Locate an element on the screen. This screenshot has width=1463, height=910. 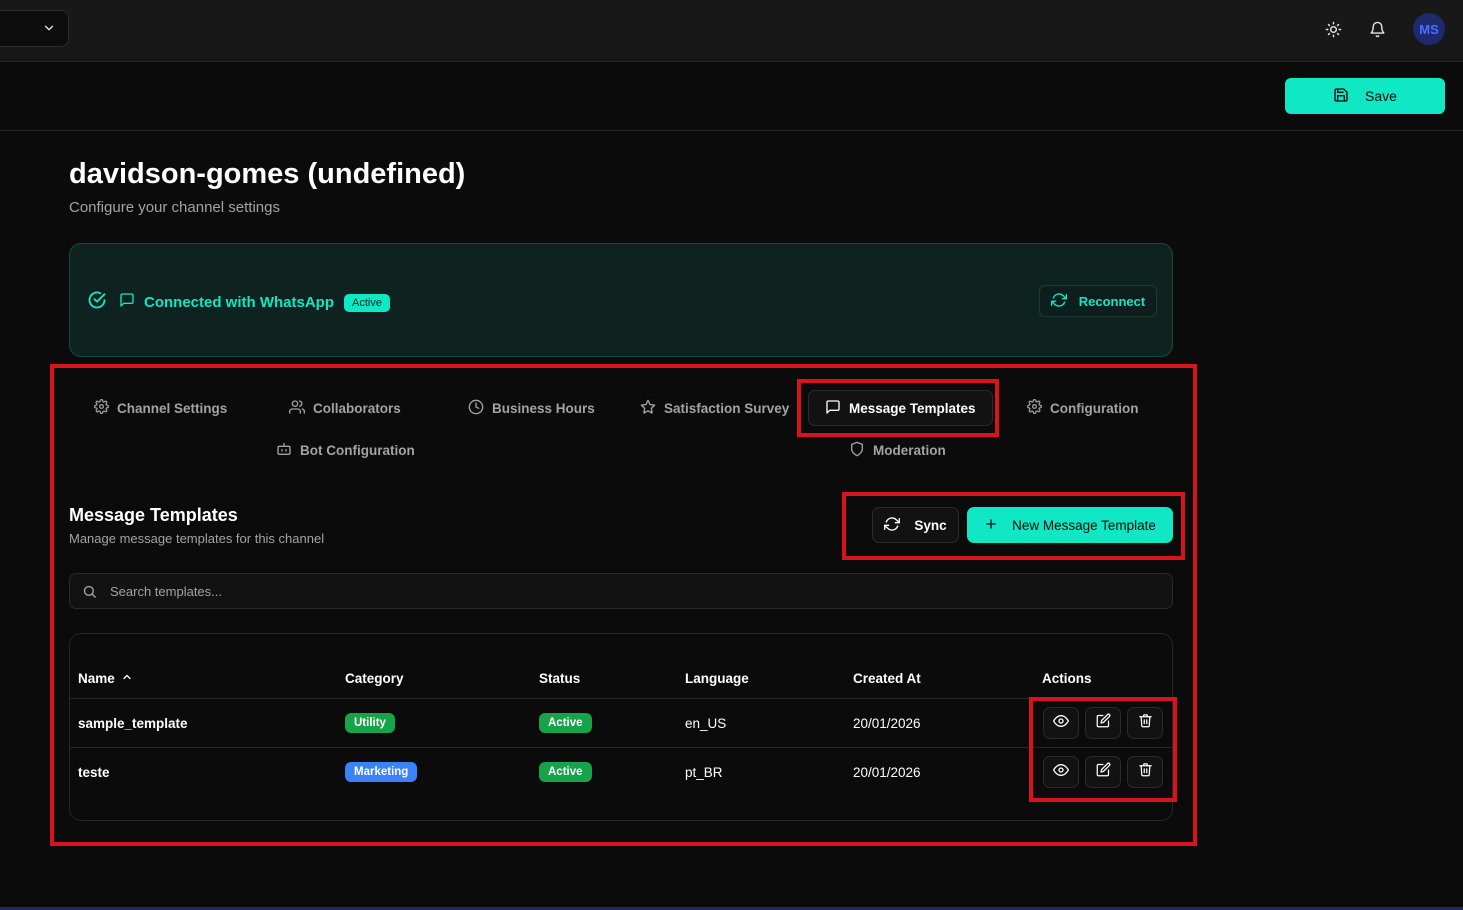
plus-icon is located at coordinates (991, 525).